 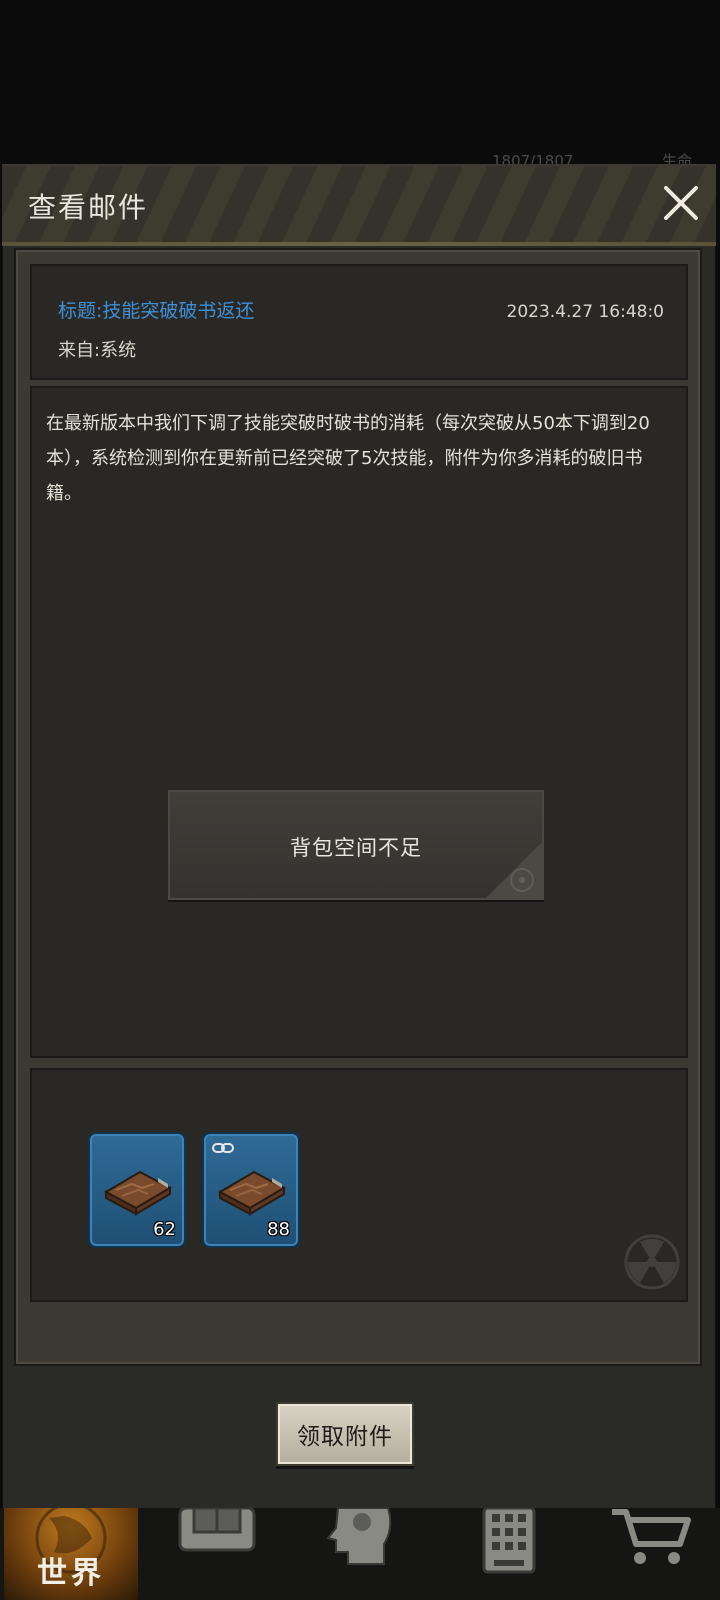 I want to click on nav-world-tab: 世界, so click(x=71, y=1554).